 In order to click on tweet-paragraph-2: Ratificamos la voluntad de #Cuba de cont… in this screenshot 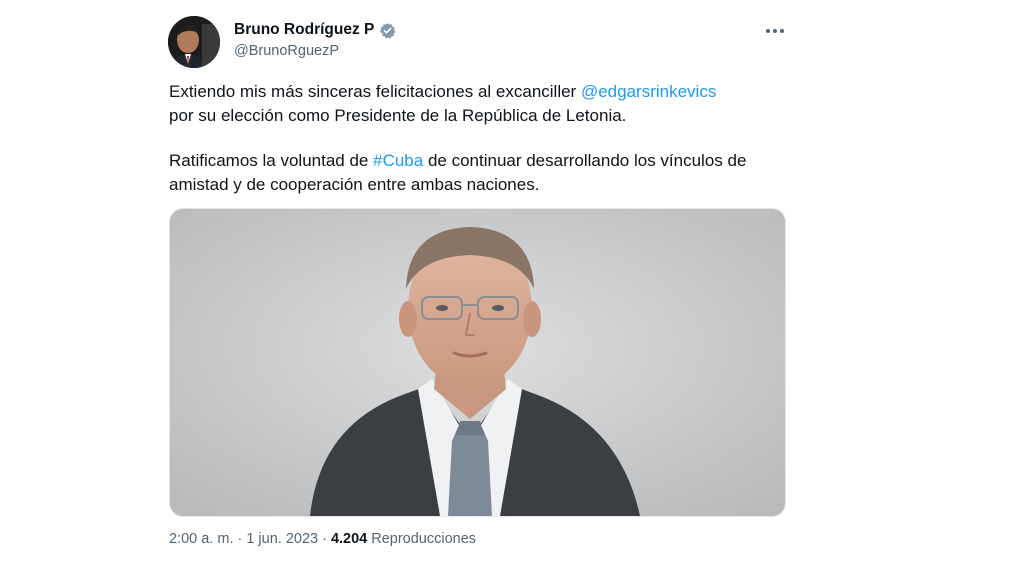, I will do `click(479, 172)`.